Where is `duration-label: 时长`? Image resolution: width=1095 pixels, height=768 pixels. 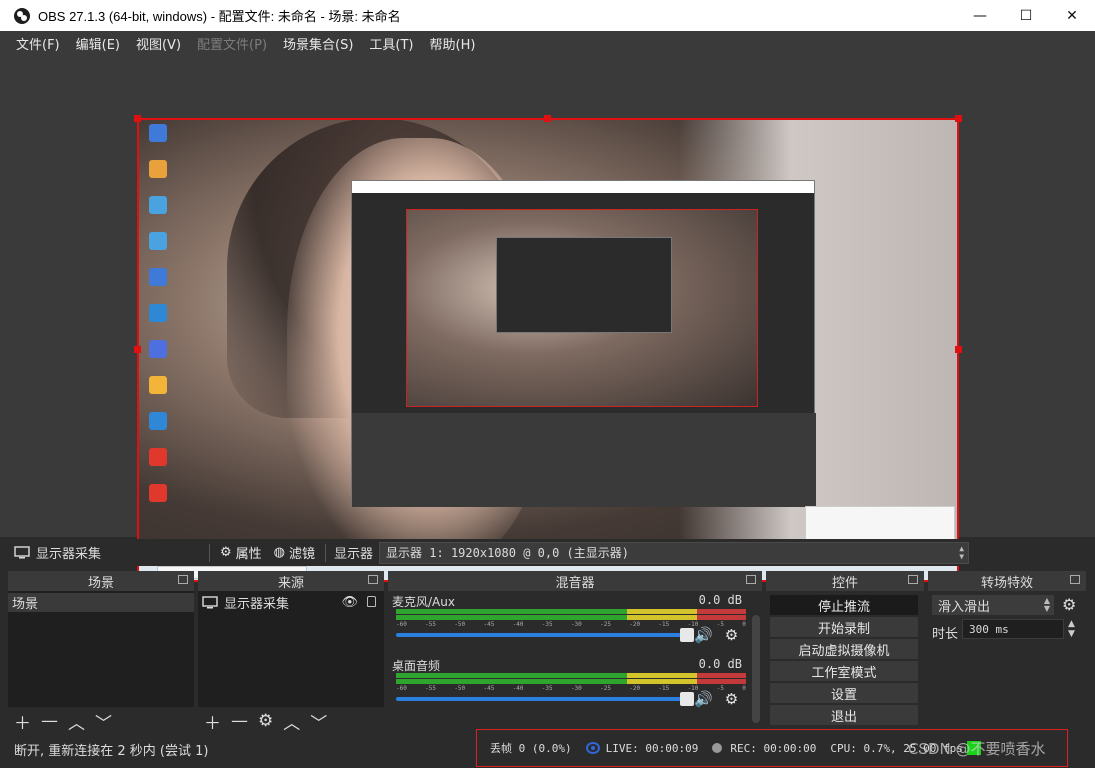
duration-label: 时长 is located at coordinates (945, 634).